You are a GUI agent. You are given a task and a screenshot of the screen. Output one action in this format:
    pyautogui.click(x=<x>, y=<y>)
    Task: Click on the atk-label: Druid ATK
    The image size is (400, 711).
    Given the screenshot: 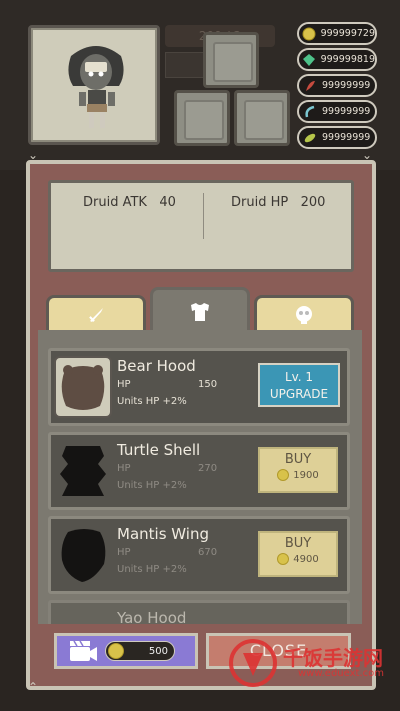 What is the action you would take?
    pyautogui.click(x=115, y=202)
    